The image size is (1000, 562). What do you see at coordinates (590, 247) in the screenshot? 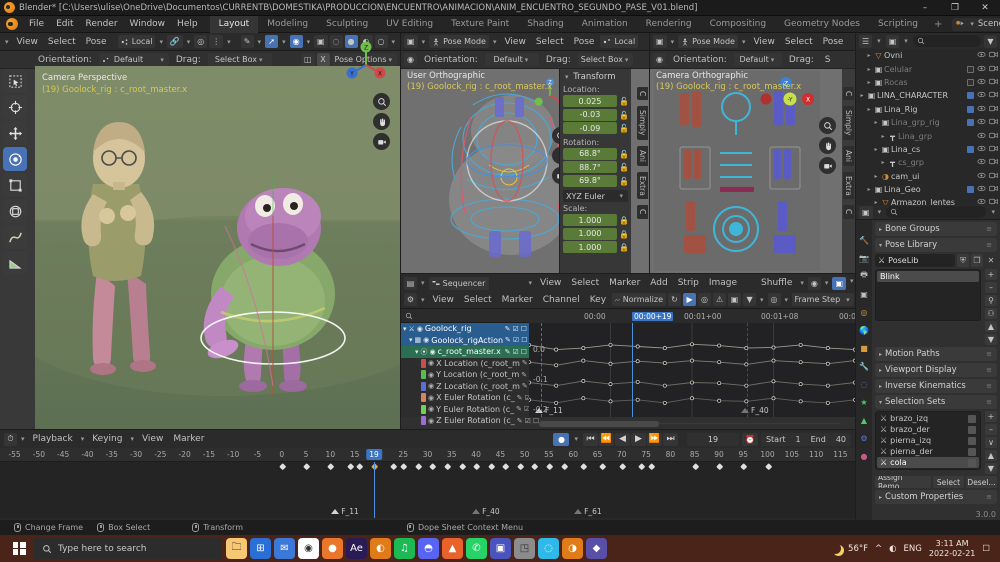
I see `scale-z-field: 1.000` at bounding box center [590, 247].